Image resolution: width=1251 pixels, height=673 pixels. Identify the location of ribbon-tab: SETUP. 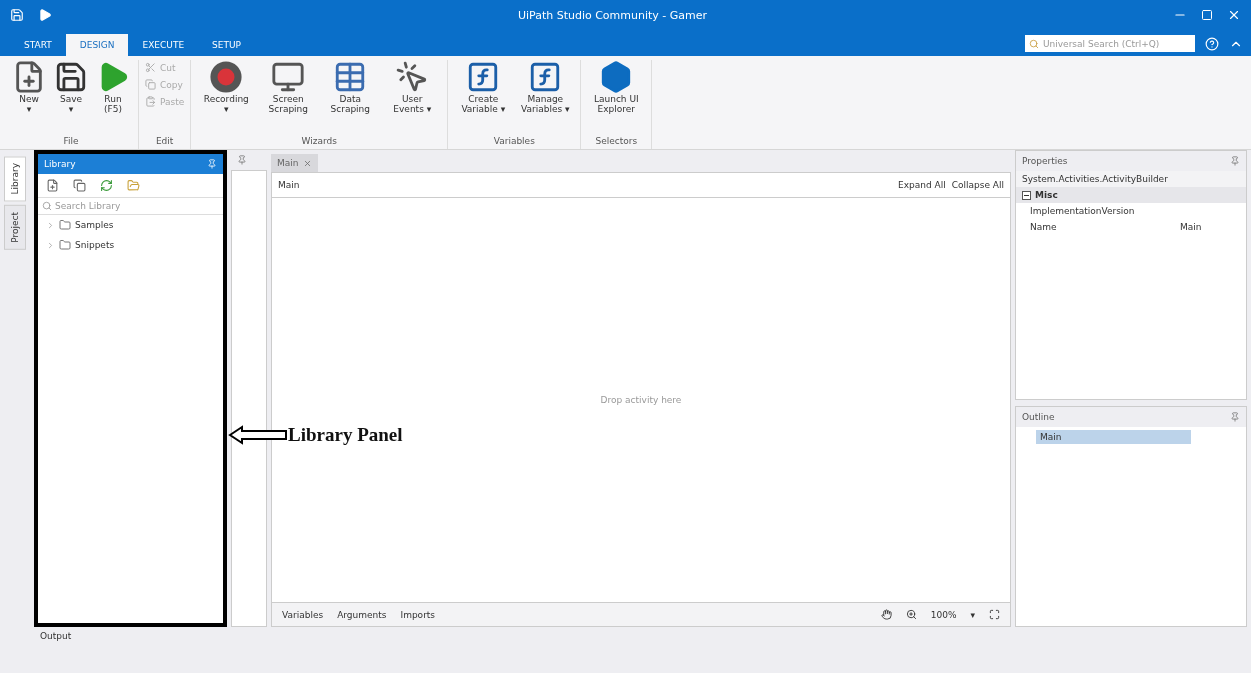
(226, 45).